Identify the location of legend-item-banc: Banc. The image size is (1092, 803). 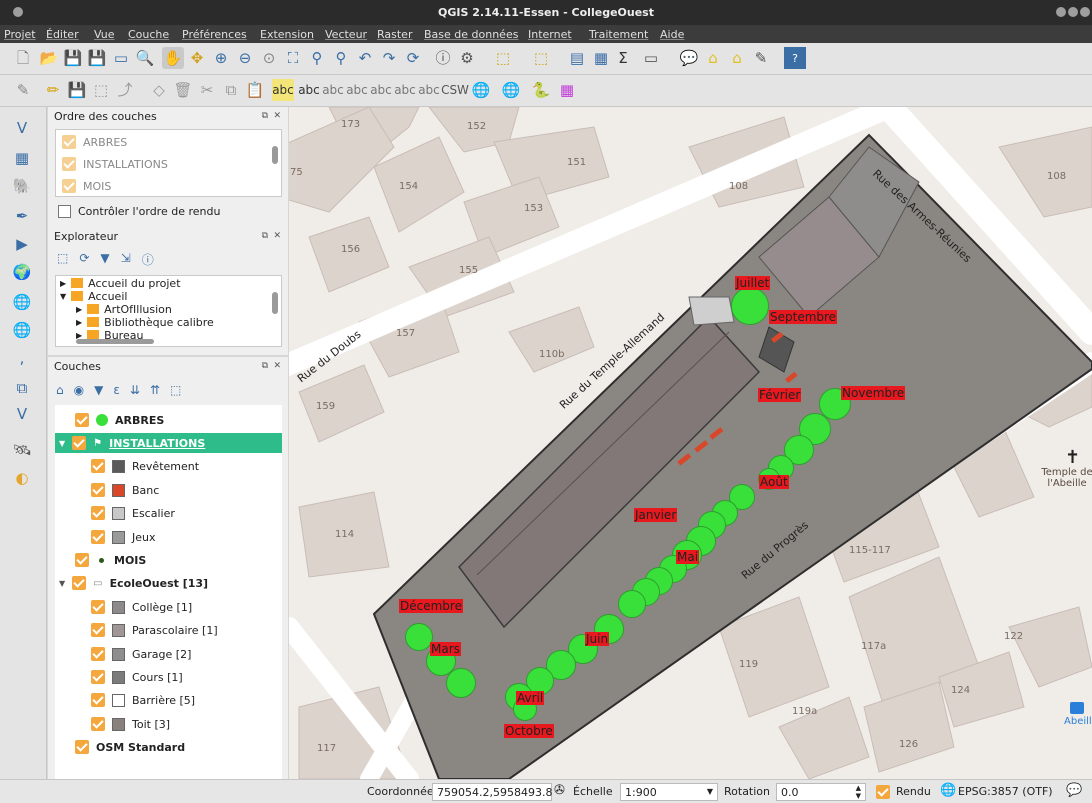
(125, 490).